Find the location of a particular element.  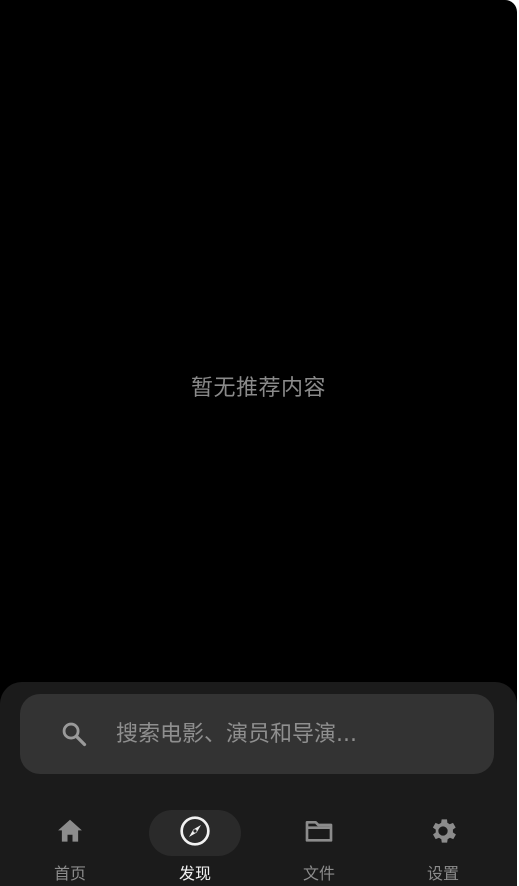

tab-settings-pill is located at coordinates (443, 833).